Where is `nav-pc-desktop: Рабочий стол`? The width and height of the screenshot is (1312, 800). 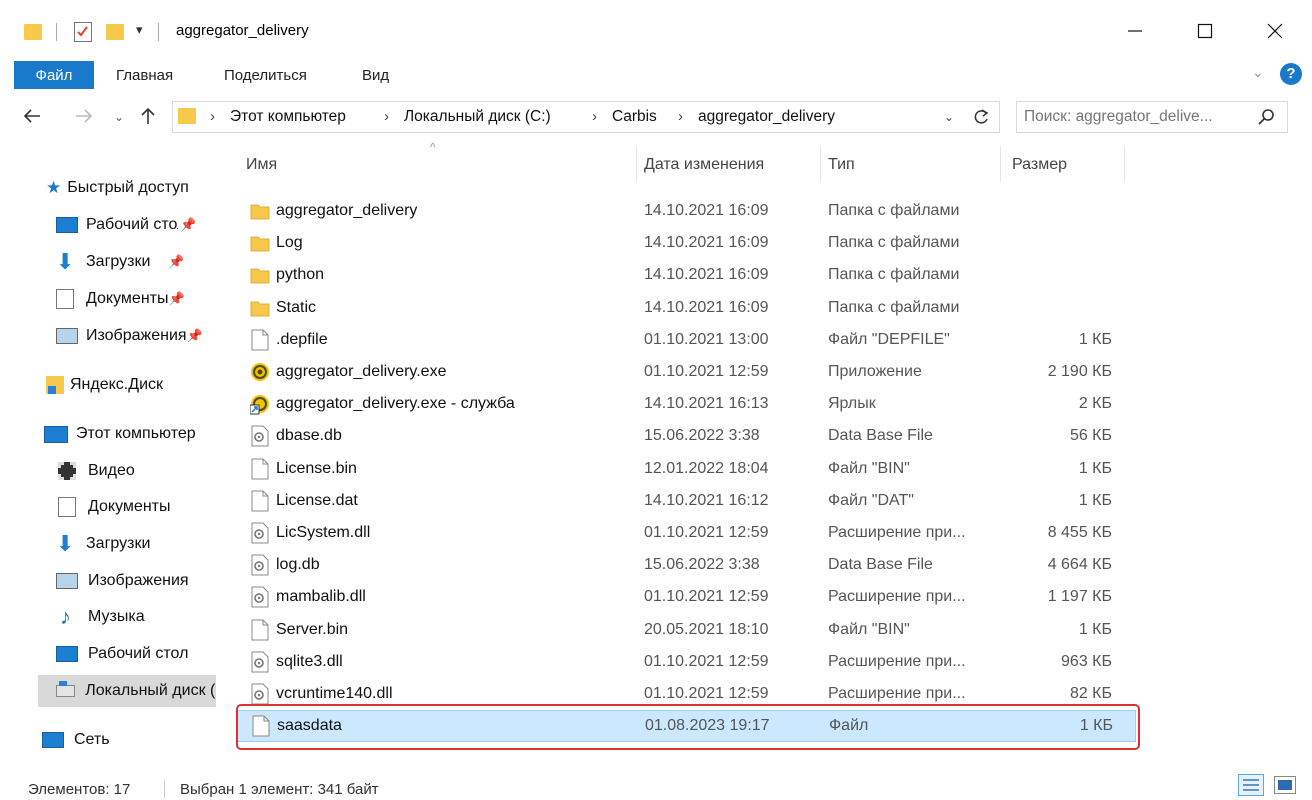 nav-pc-desktop: Рабочий стол is located at coordinates (136, 654).